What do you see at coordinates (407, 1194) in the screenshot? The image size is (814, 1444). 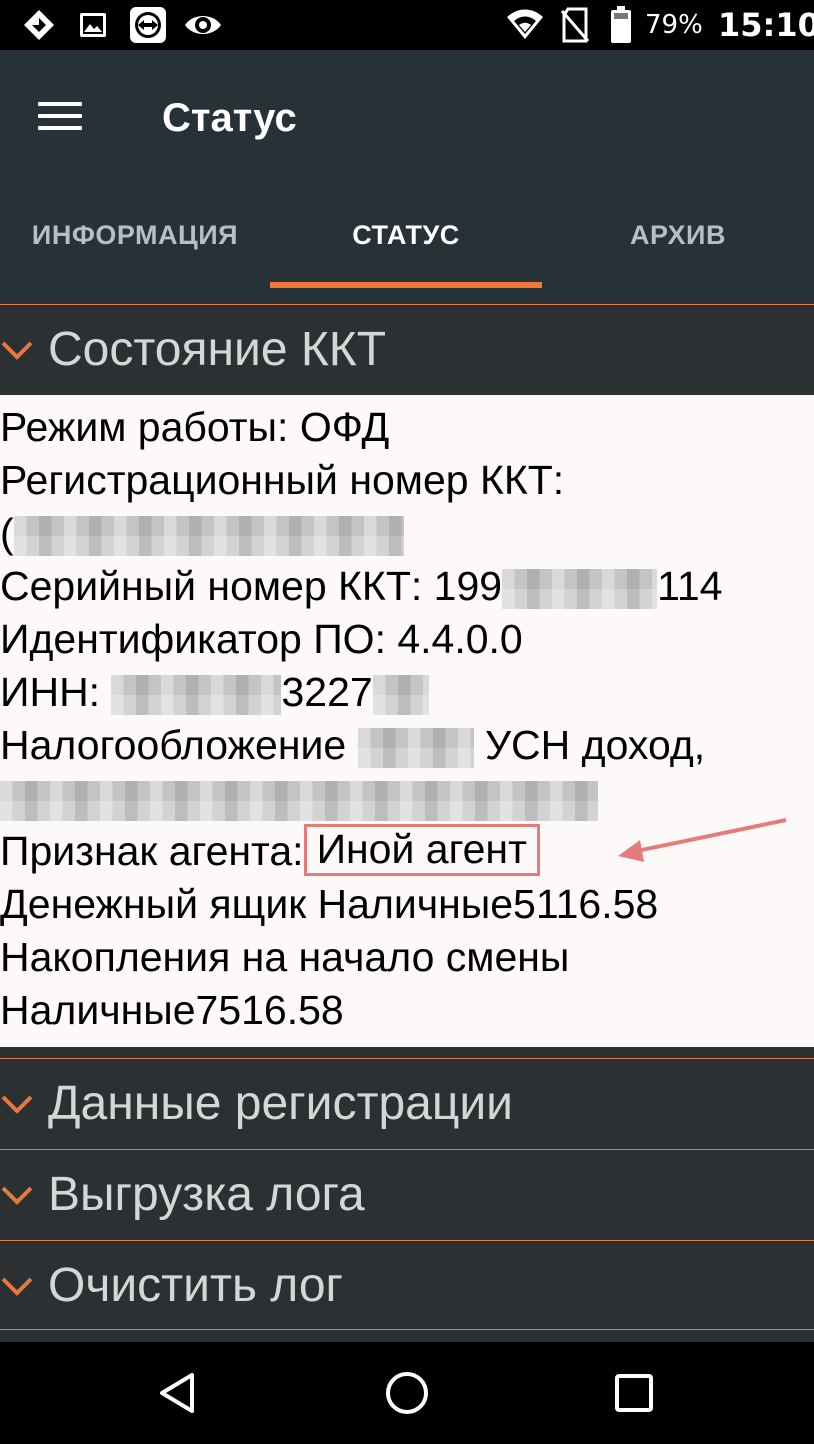 I see `section-log-export-header: Выгрузка лога` at bounding box center [407, 1194].